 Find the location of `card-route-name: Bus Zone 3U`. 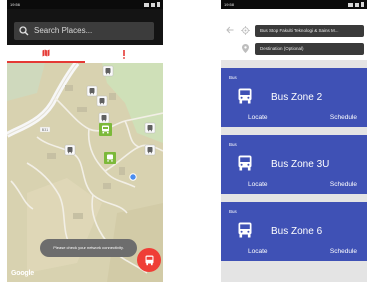

card-route-name: Bus Zone 3U is located at coordinates (300, 164).